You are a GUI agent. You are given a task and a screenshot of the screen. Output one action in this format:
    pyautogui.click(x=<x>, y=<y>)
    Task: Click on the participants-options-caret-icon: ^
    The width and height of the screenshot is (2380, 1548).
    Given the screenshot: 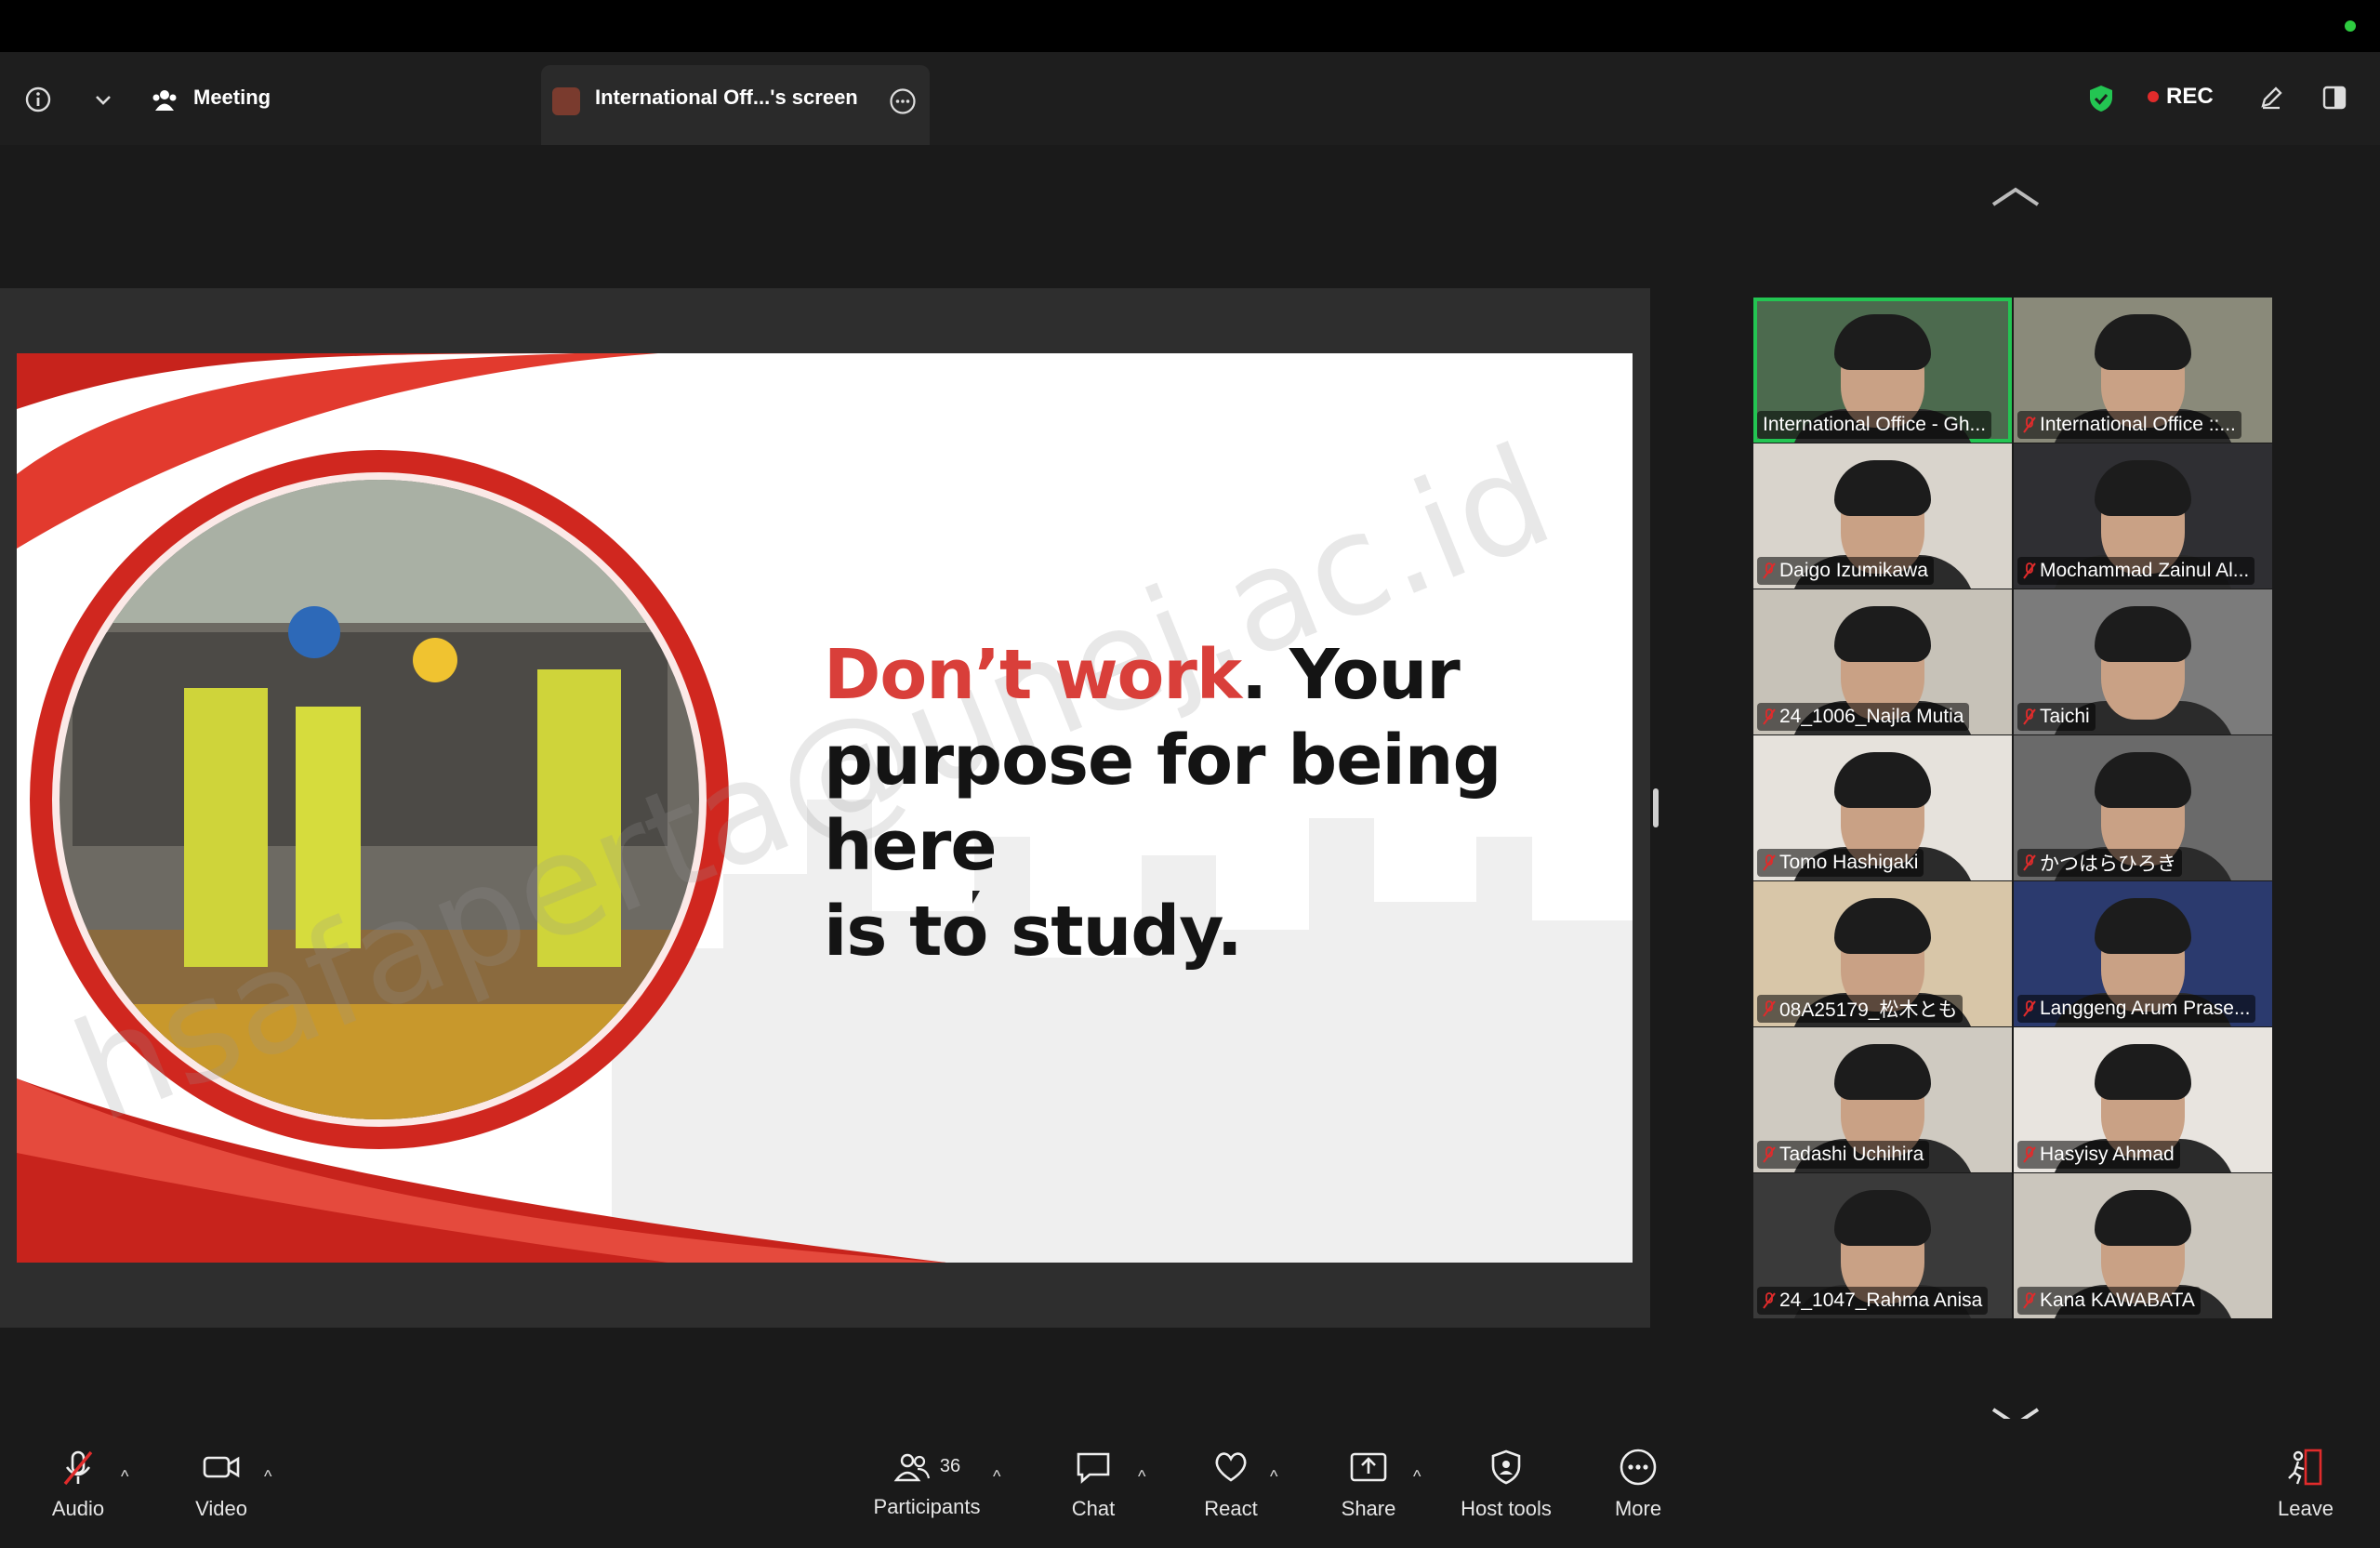 What is the action you would take?
    pyautogui.click(x=996, y=1477)
    